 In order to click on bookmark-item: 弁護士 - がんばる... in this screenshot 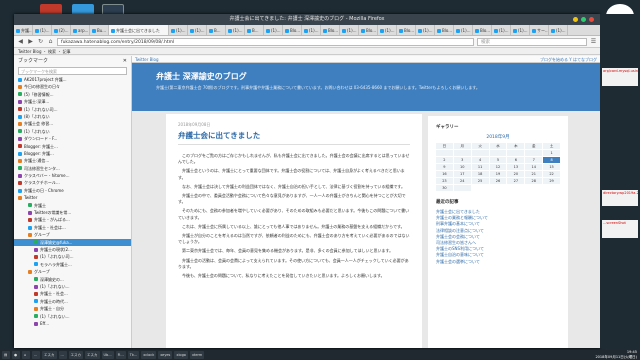, I will do `click(72, 219)`.